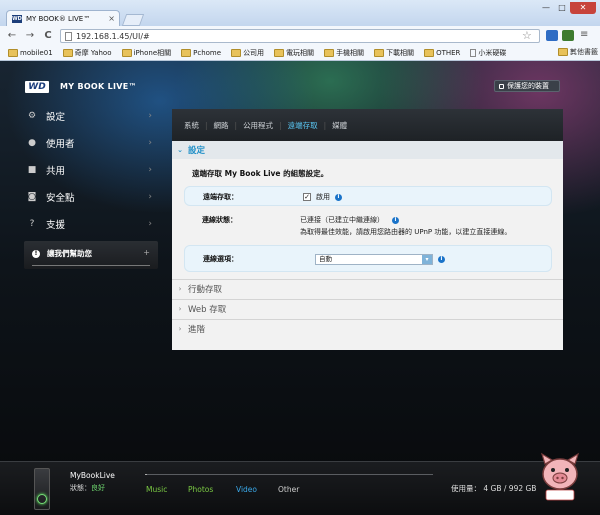 The height and width of the screenshot is (515, 600). I want to click on bookmark-item: Pchome, so click(201, 53).